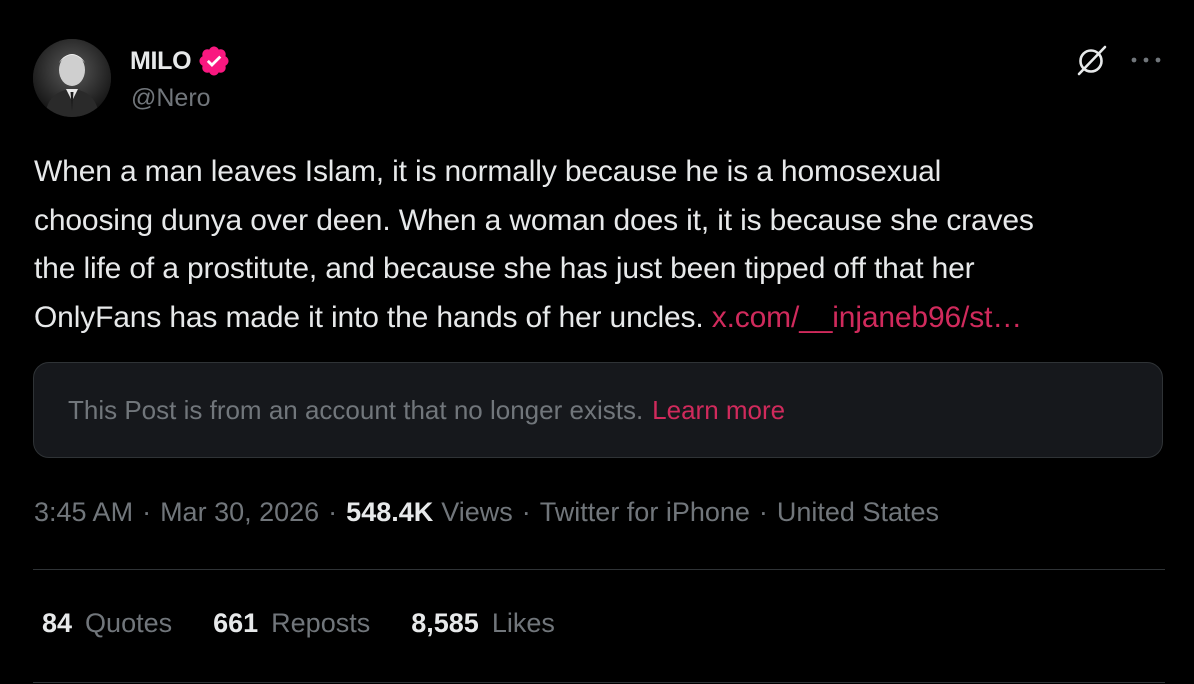  Describe the element at coordinates (445, 623) in the screenshot. I see `likes-count: 8,585` at that location.